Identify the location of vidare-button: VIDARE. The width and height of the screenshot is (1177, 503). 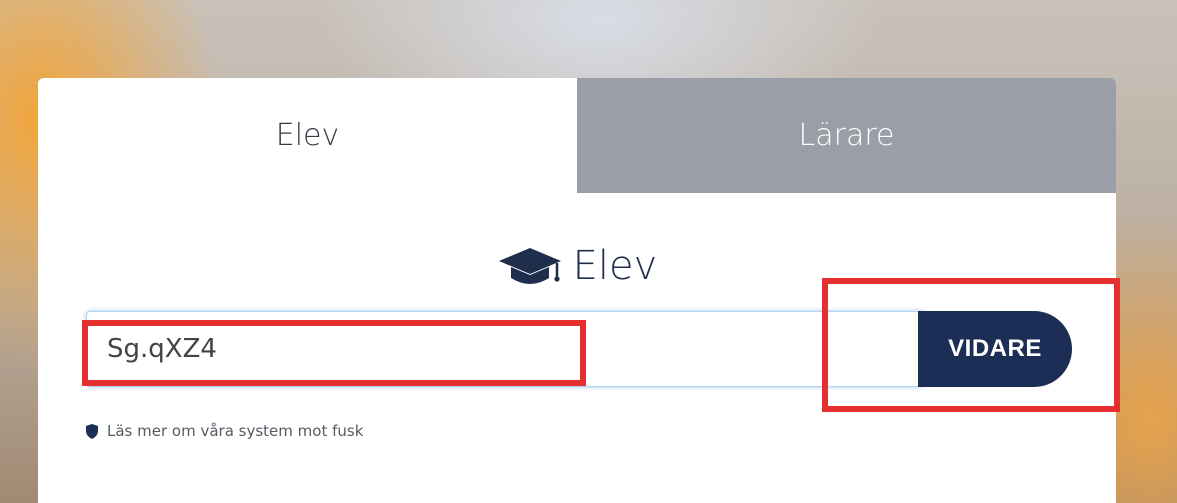
(995, 349).